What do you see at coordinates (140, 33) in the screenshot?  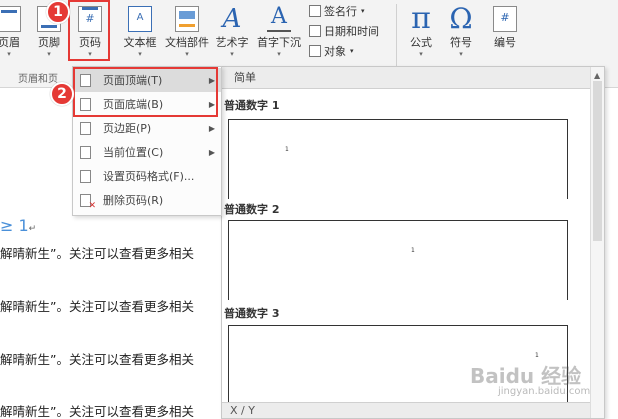 I see `text-box-button: A 文本框 ▾` at bounding box center [140, 33].